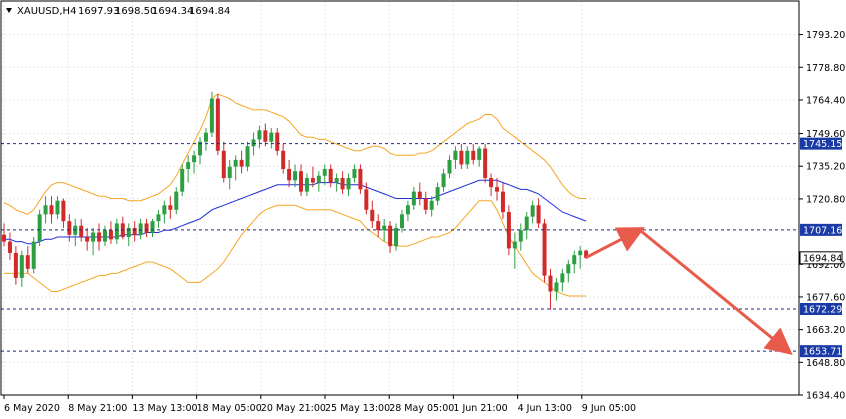 Image resolution: width=846 pixels, height=419 pixels. Describe the element at coordinates (46, 11) in the screenshot. I see `header-symbol: XAUUSD,H4` at that location.